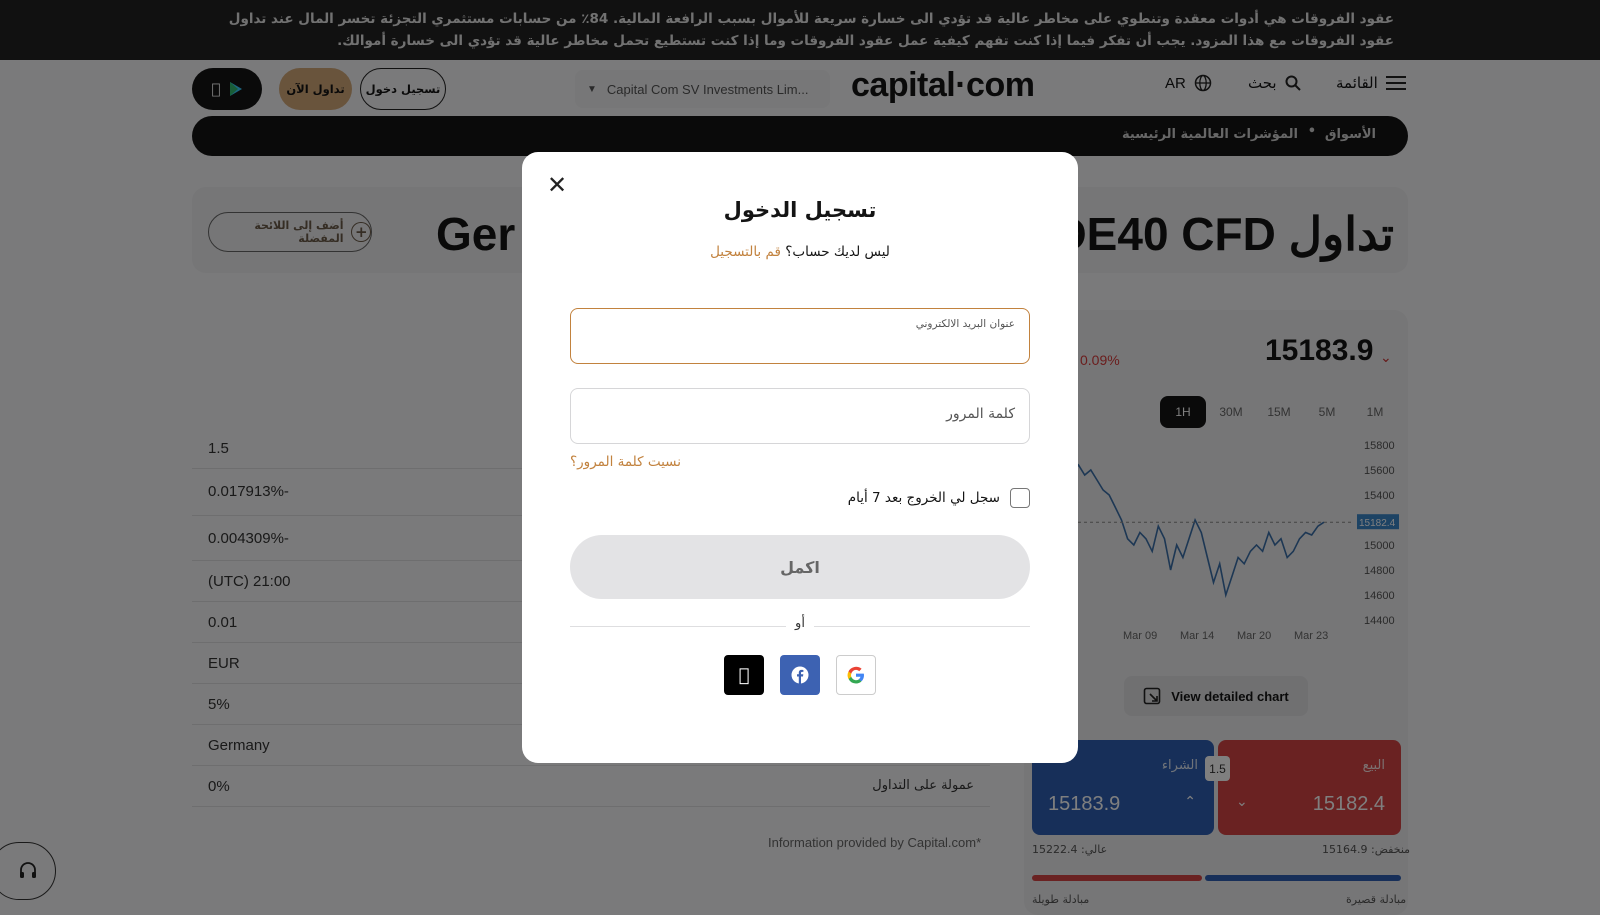 The height and width of the screenshot is (915, 1600). What do you see at coordinates (837, 252) in the screenshot?
I see `no-account-label: ليس لديك حساب؟` at bounding box center [837, 252].